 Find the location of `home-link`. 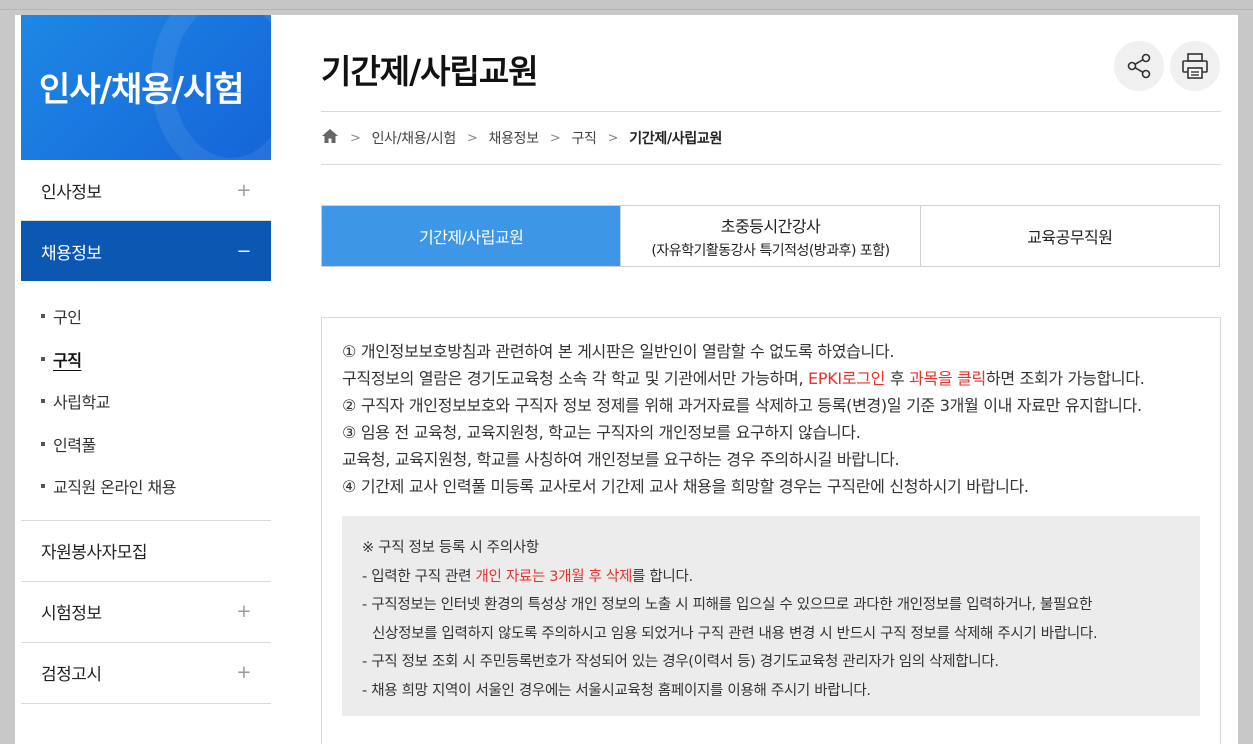

home-link is located at coordinates (330, 138).